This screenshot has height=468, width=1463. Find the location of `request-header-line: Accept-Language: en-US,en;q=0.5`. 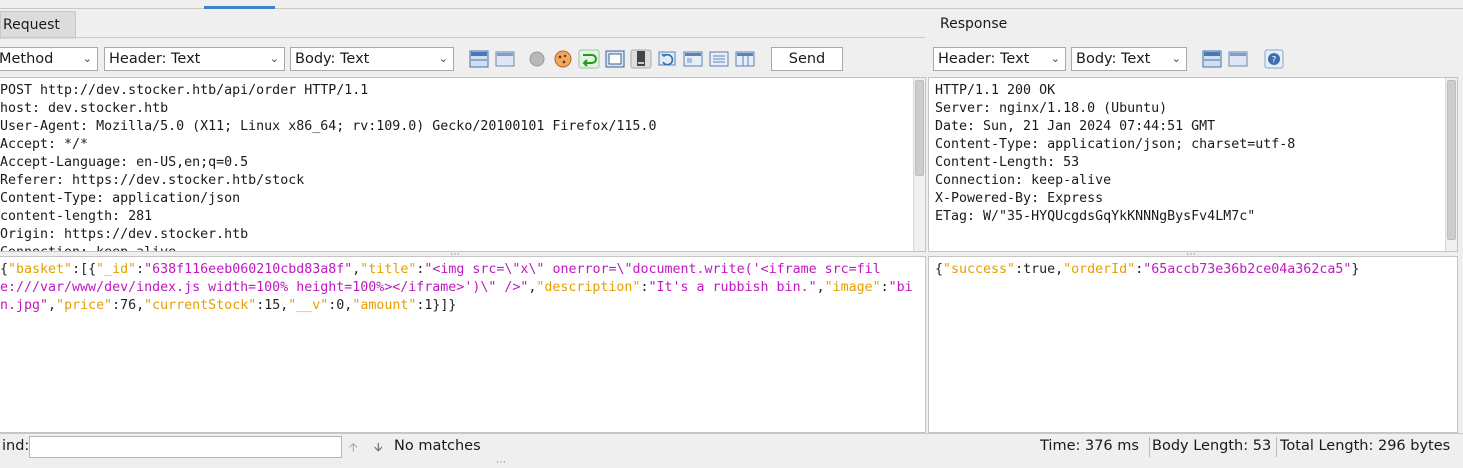

request-header-line: Accept-Language: en-US,en;q=0.5 is located at coordinates (124, 162).